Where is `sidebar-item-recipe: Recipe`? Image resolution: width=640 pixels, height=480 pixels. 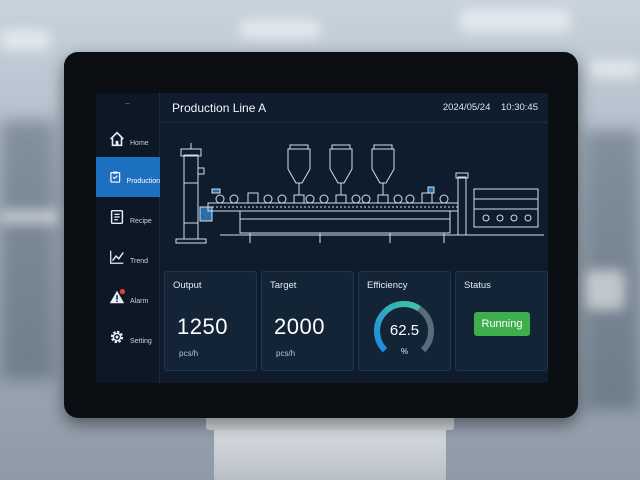 sidebar-item-recipe: Recipe is located at coordinates (128, 217).